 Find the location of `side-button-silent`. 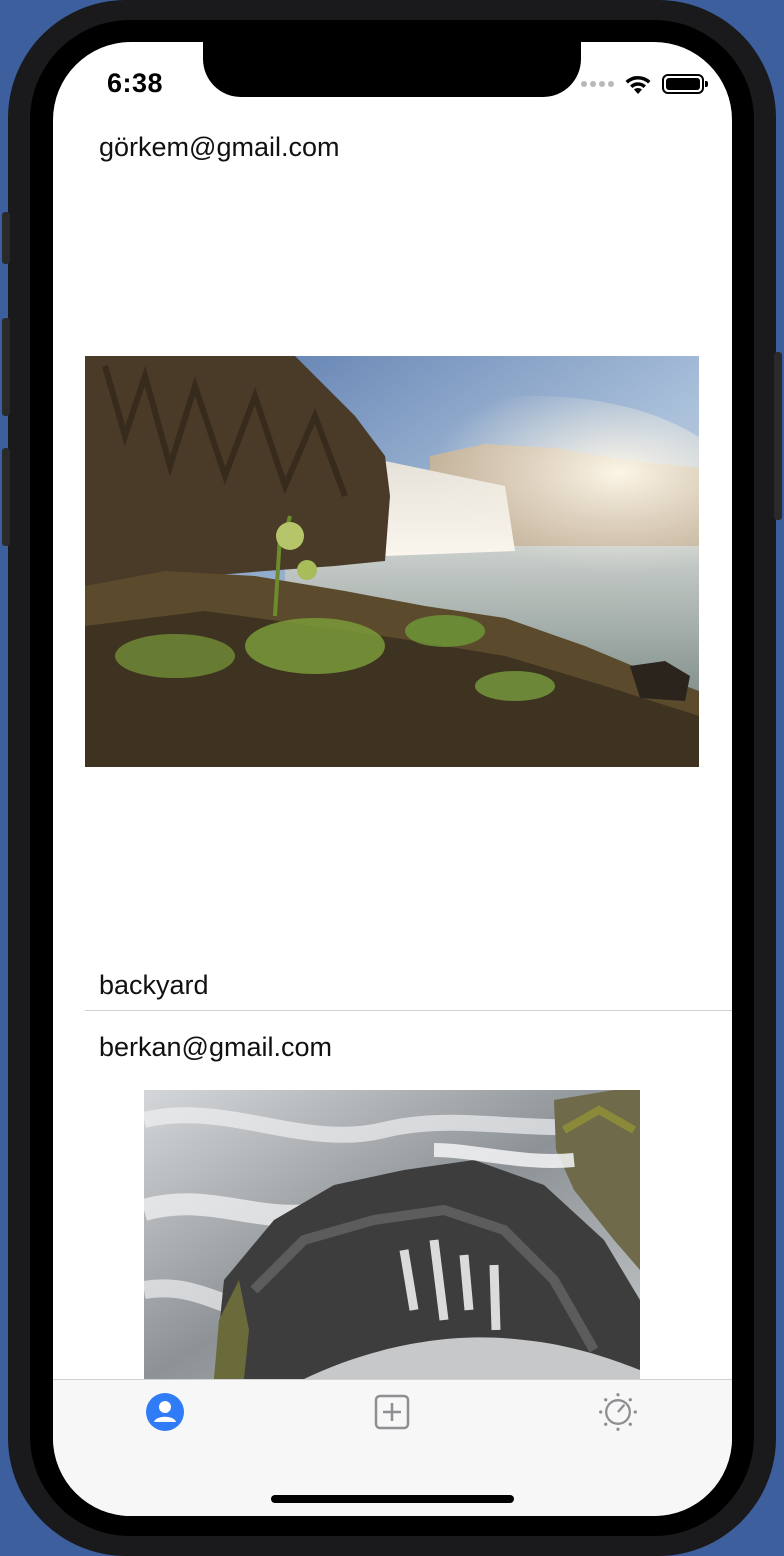

side-button-silent is located at coordinates (6, 238).